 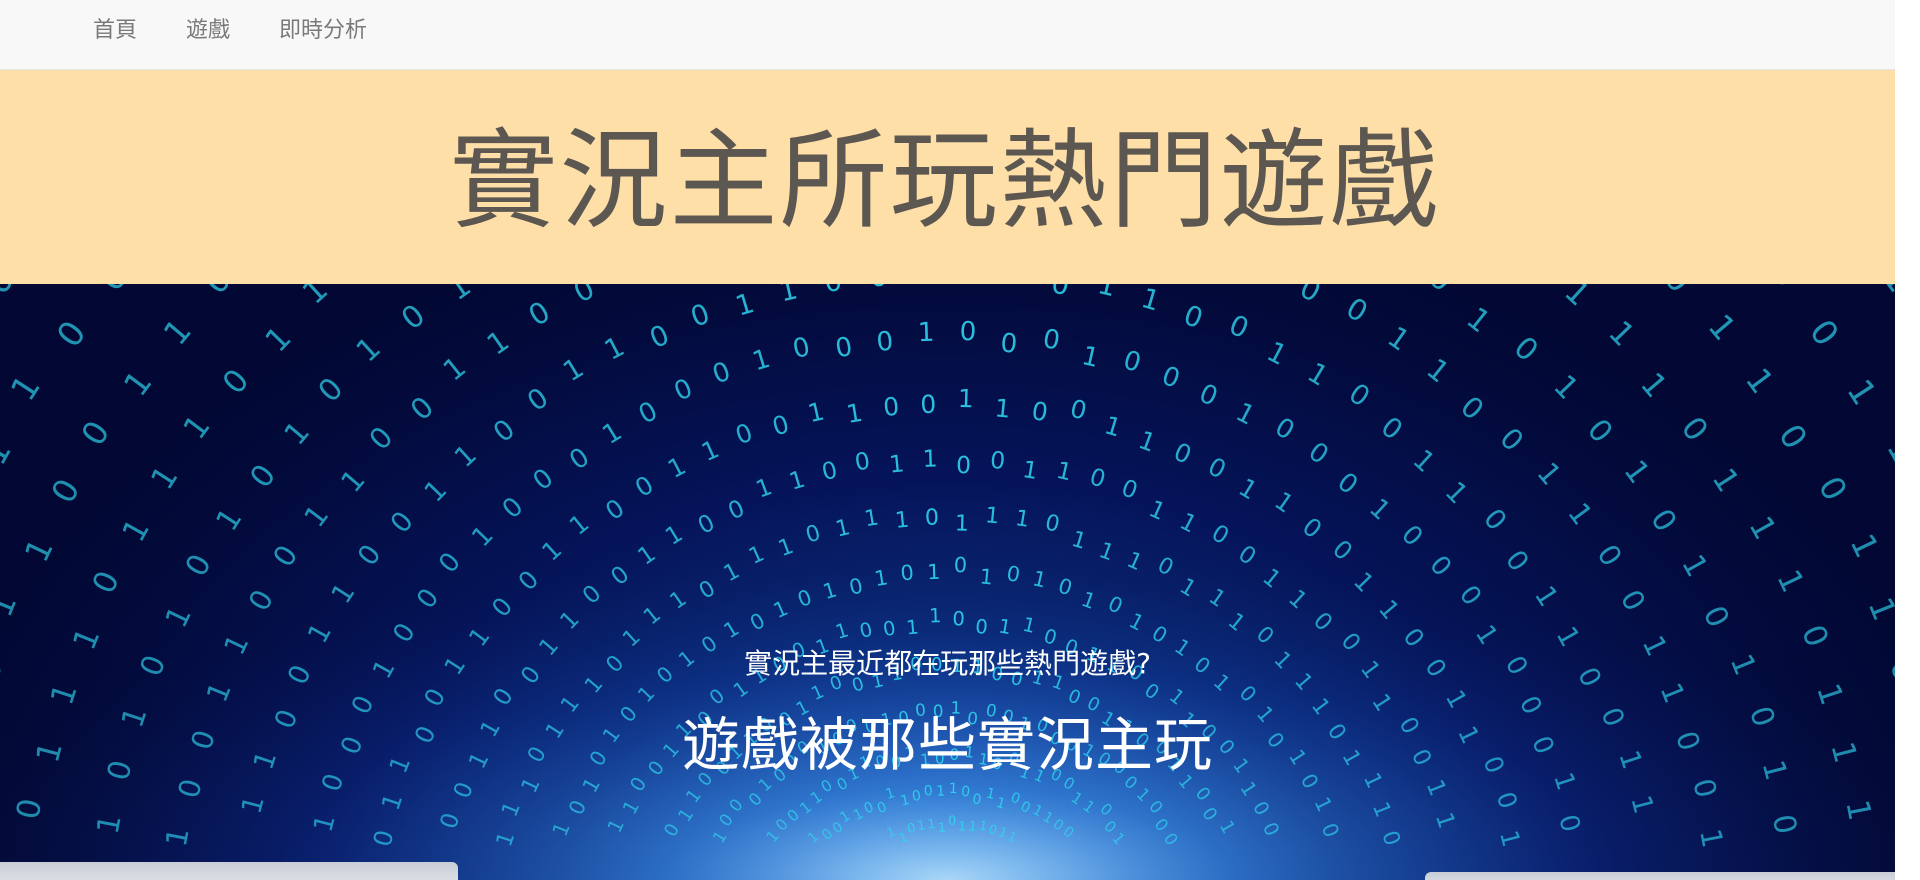 What do you see at coordinates (944, 181) in the screenshot?
I see `page-title: 實況主所玩熱門遊戲` at bounding box center [944, 181].